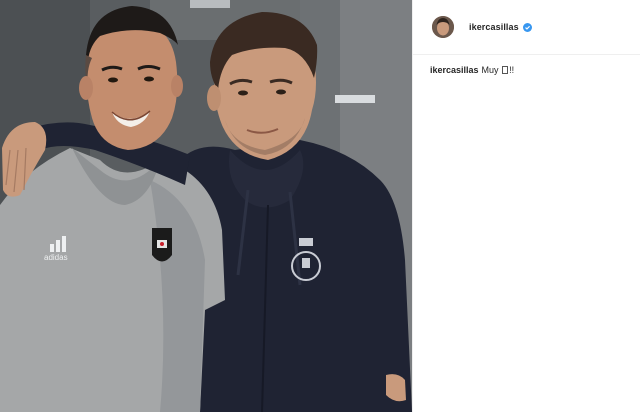 The width and height of the screenshot is (640, 412). What do you see at coordinates (505, 70) in the screenshot?
I see `box-emoji-glyph-icon` at bounding box center [505, 70].